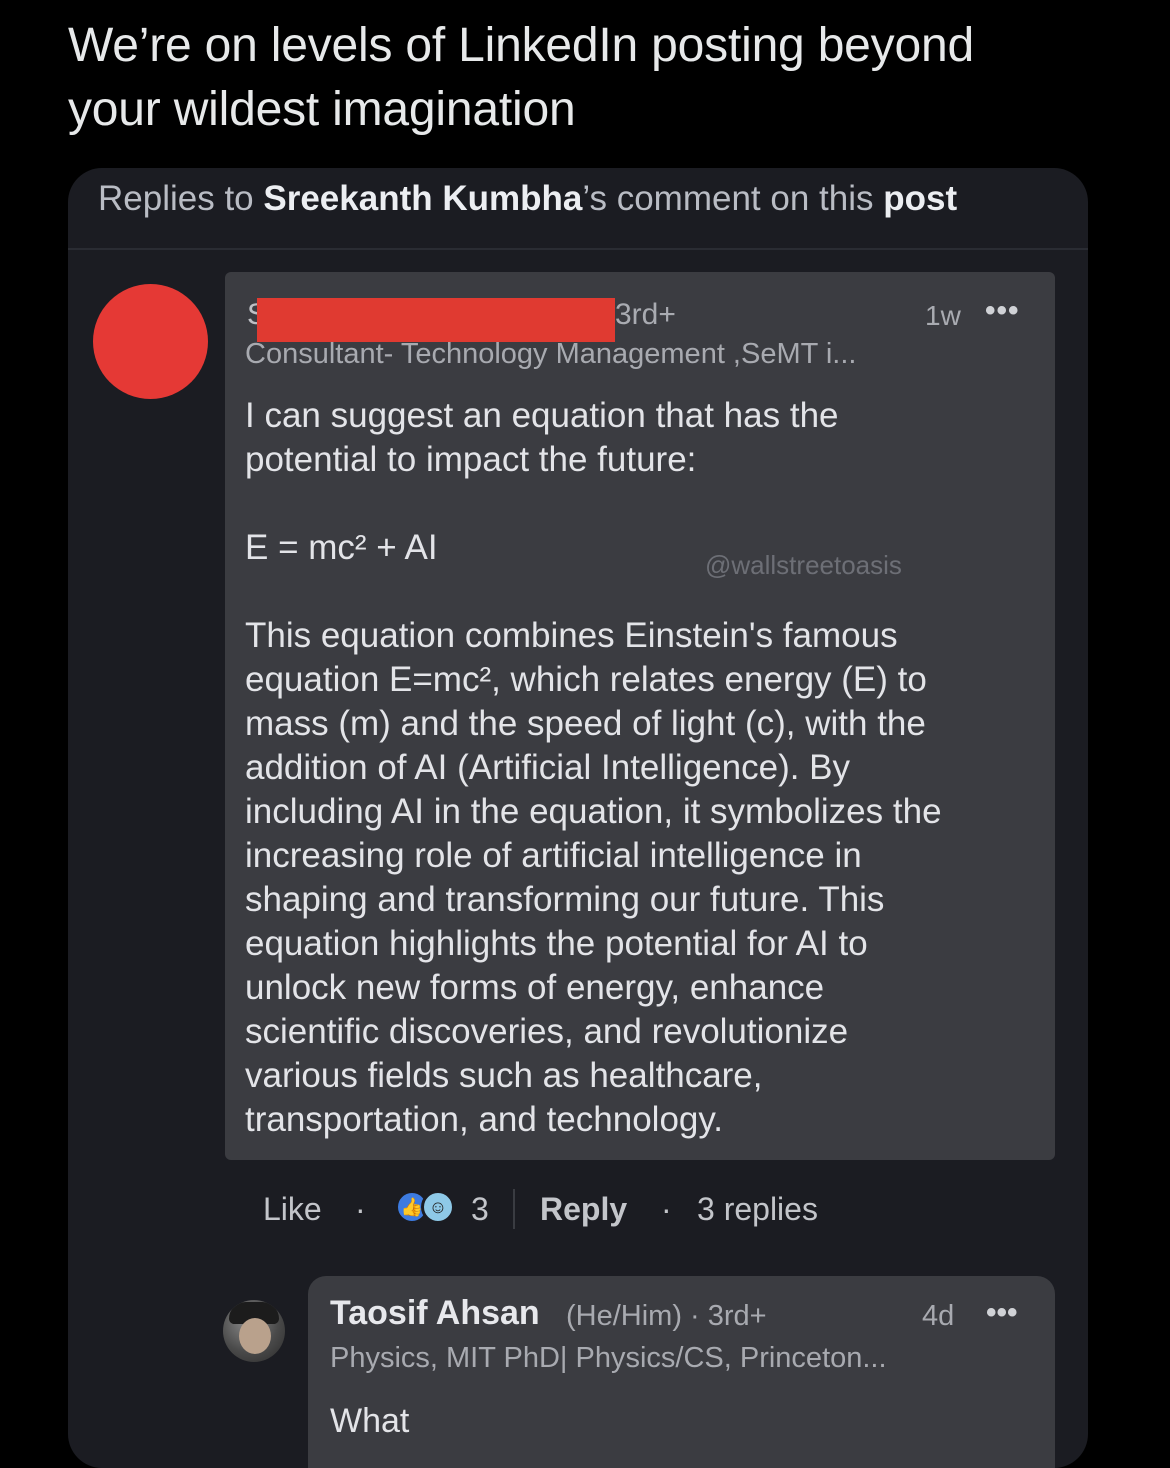 This screenshot has width=1170, height=1468. What do you see at coordinates (757, 1209) in the screenshot?
I see `replies-count-link: 3 replies` at bounding box center [757, 1209].